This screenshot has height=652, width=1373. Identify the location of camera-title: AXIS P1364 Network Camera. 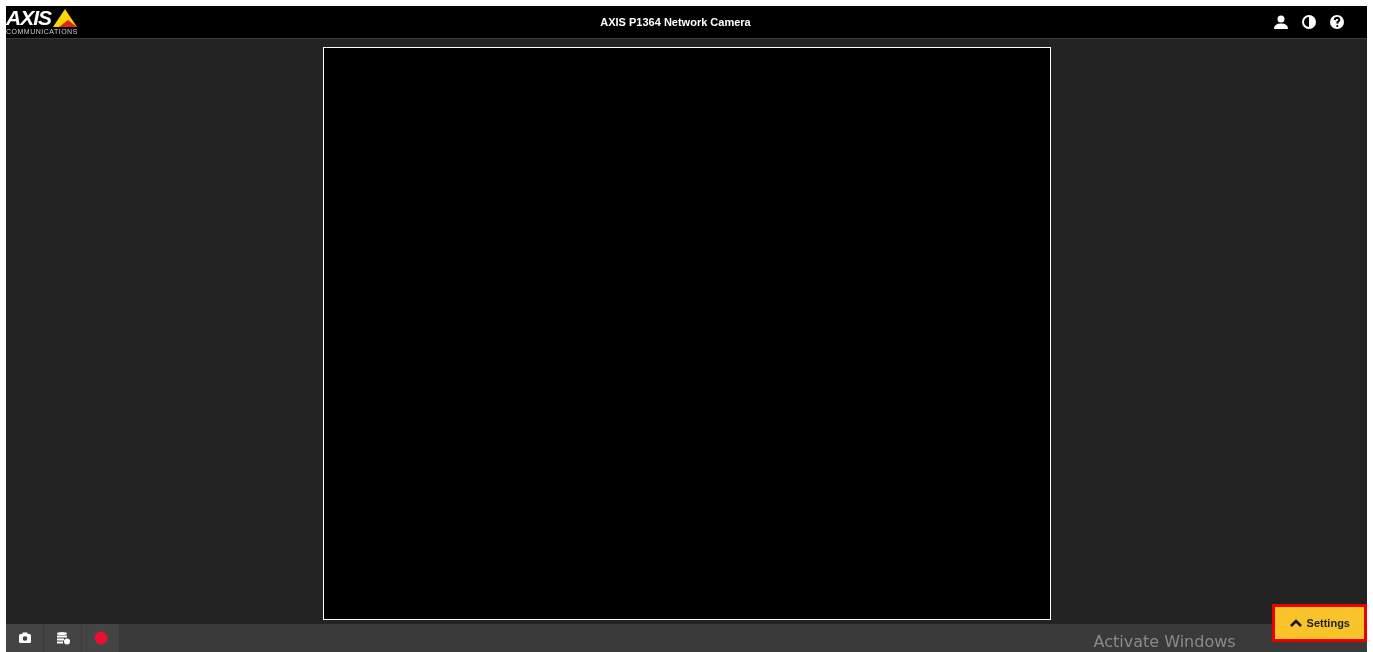
(675, 22).